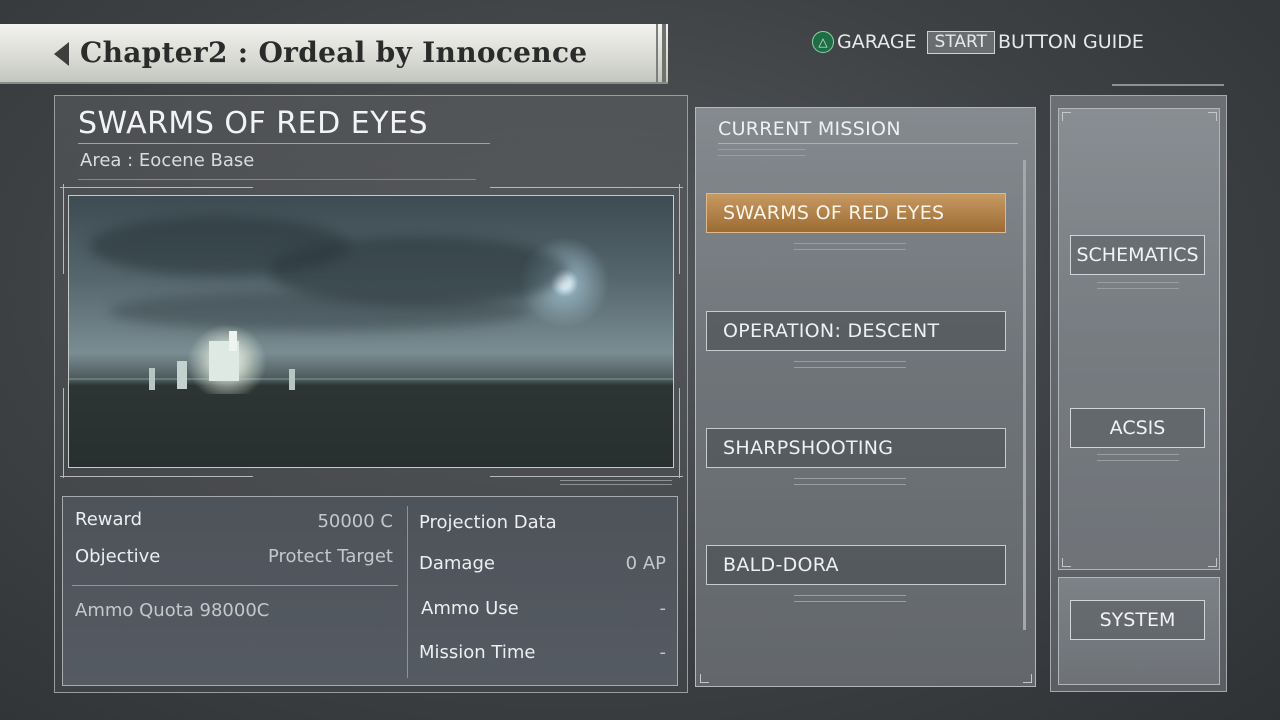 The width and height of the screenshot is (1280, 720). Describe the element at coordinates (1139, 339) in the screenshot. I see `side-menu-top-section` at that location.